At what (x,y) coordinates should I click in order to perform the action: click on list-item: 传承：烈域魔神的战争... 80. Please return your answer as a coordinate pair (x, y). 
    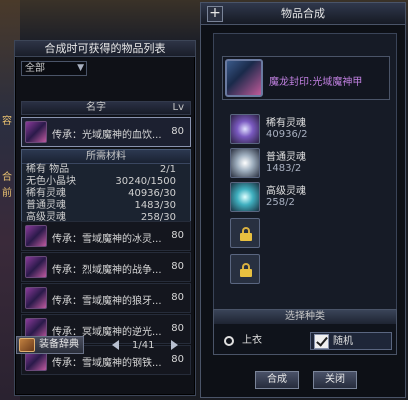
    Looking at the image, I should click on (106, 267).